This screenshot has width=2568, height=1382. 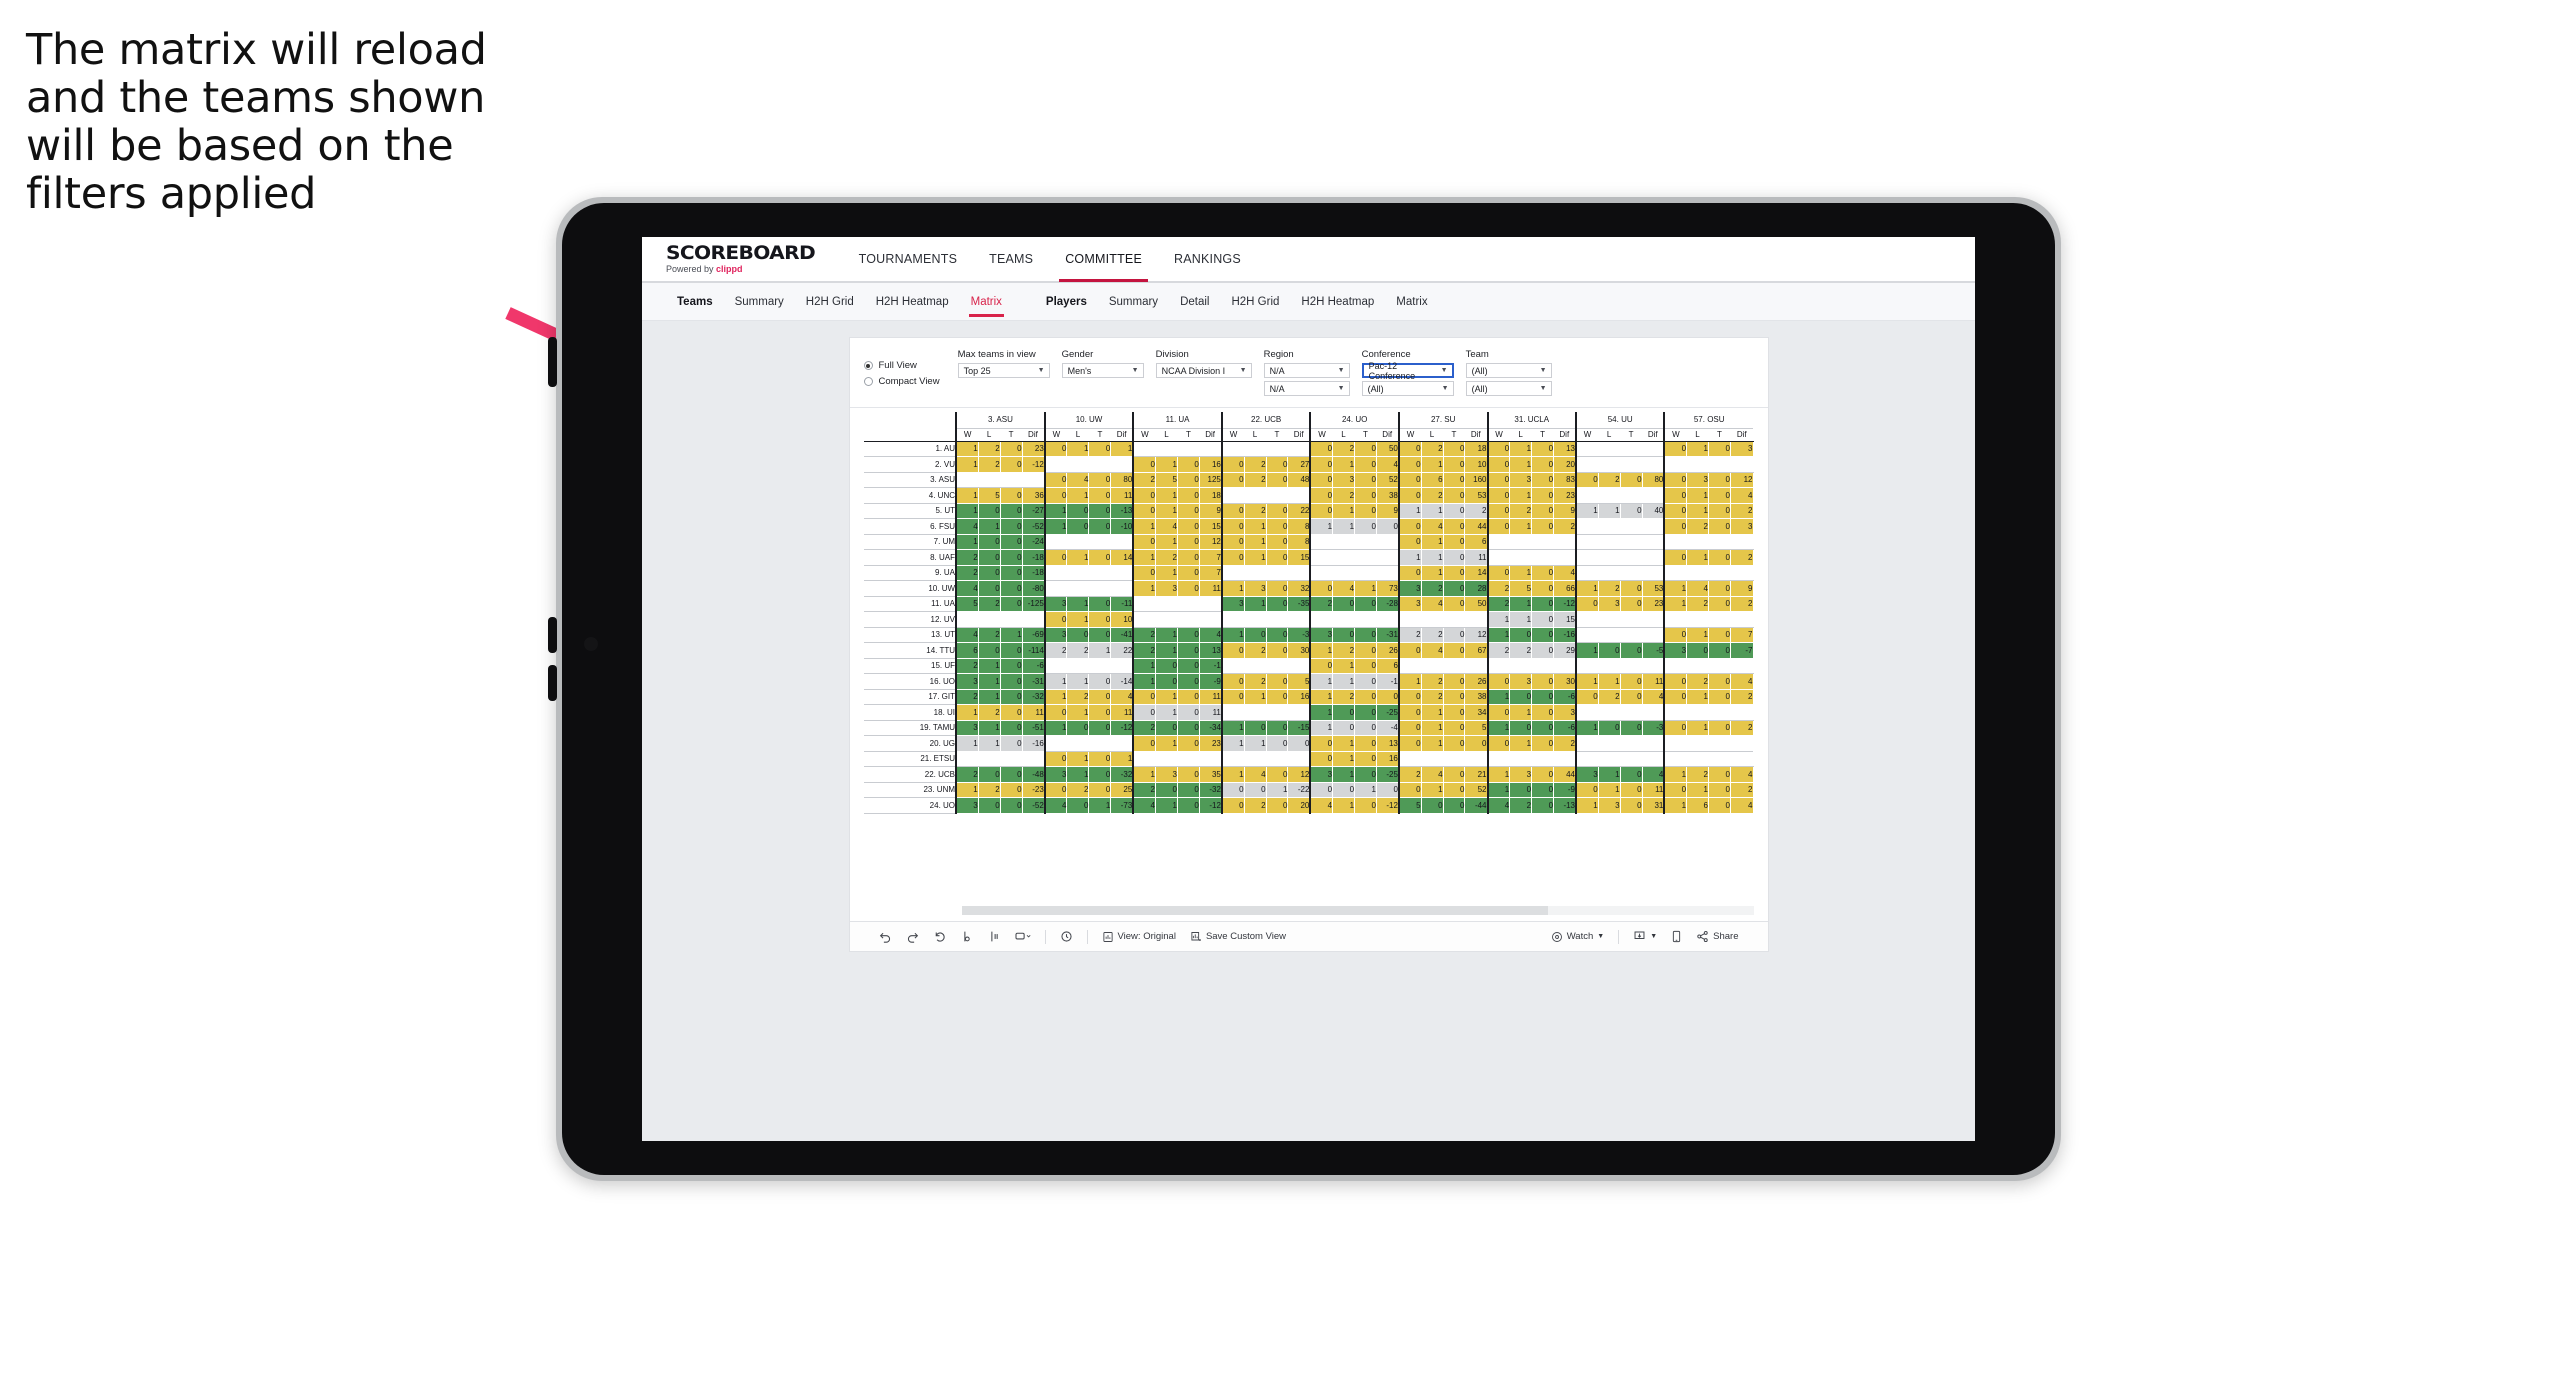 What do you see at coordinates (1388, 635) in the screenshot?
I see `matrix-cell: -31` at bounding box center [1388, 635].